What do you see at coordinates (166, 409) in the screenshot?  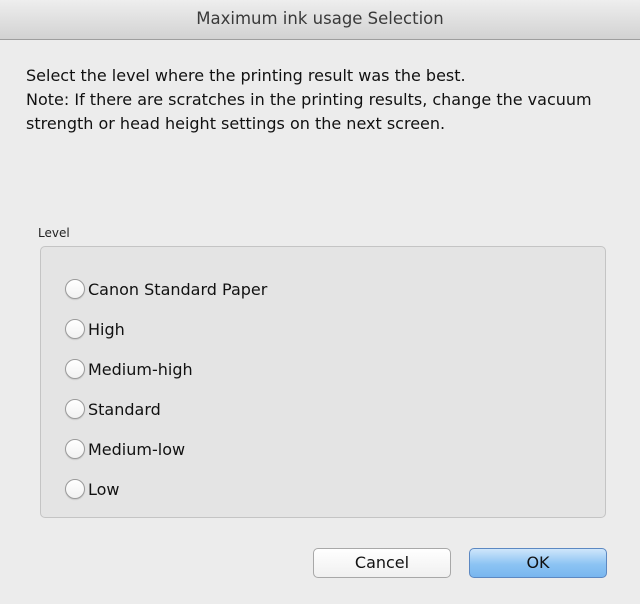 I see `radio-option-standard: Standard` at bounding box center [166, 409].